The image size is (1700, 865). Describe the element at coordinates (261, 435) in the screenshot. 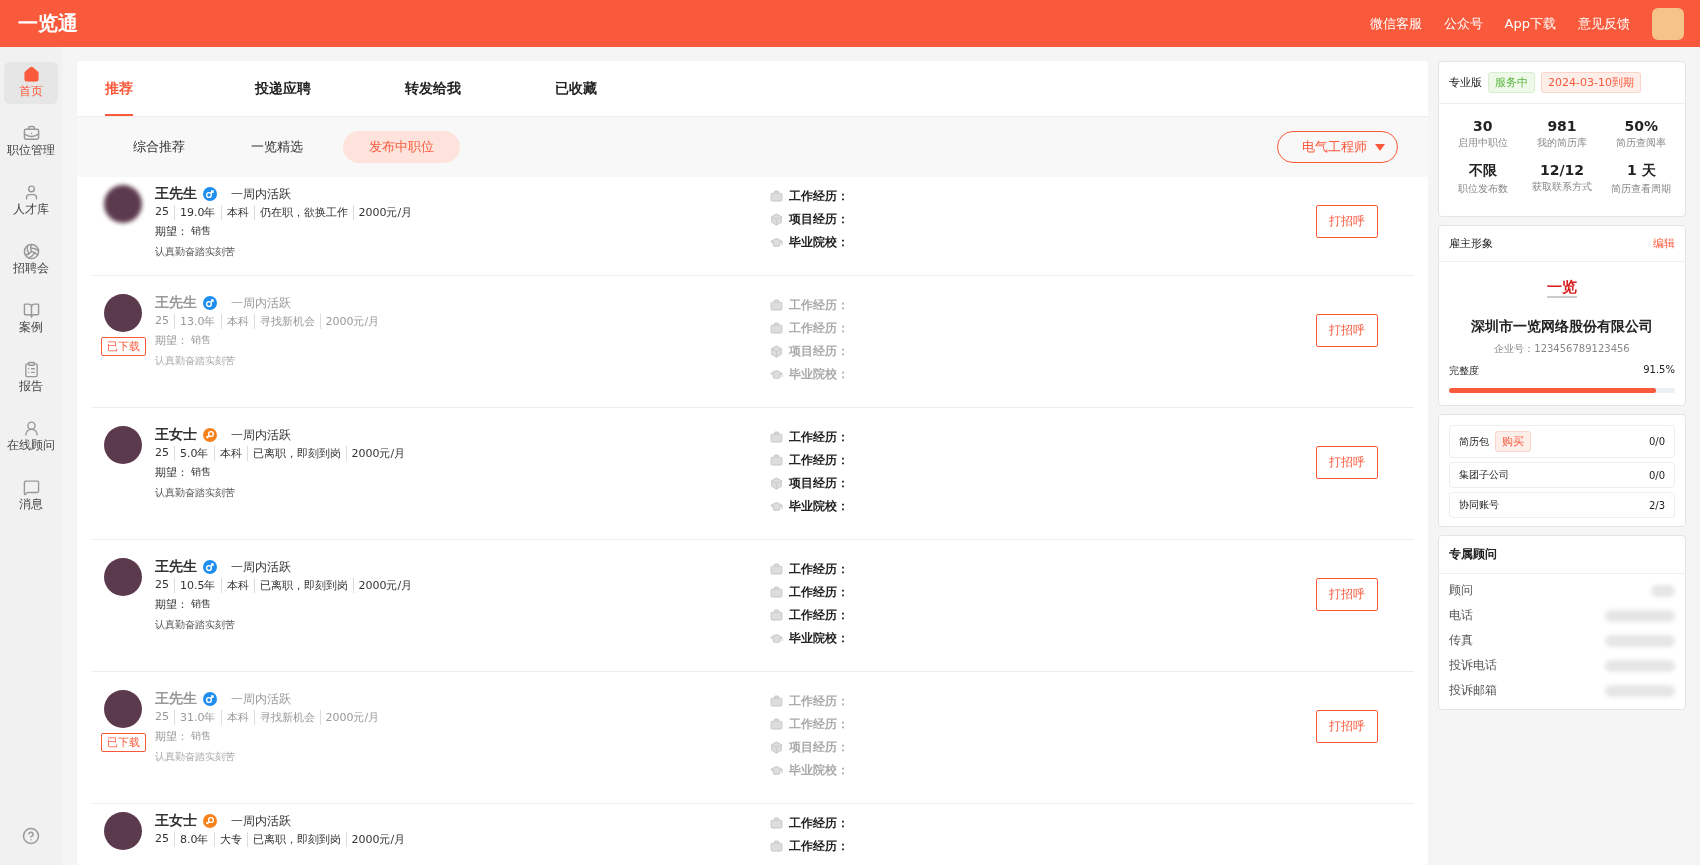

I see `activity-status: 一周内活跃` at that location.